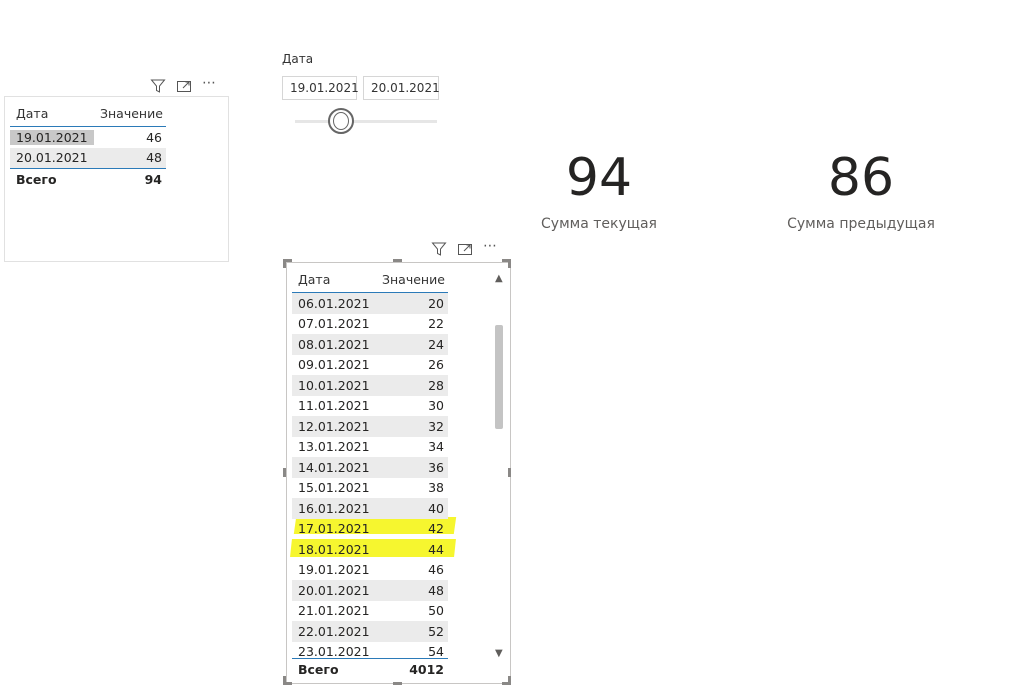 The height and width of the screenshot is (698, 1025). What do you see at coordinates (334, 467) in the screenshot?
I see `cell-date: 14.01.2021` at bounding box center [334, 467].